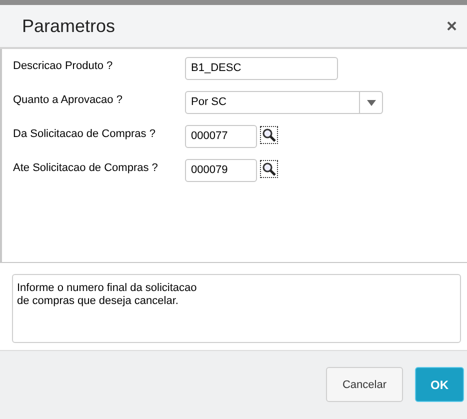 Image resolution: width=467 pixels, height=419 pixels. Describe the element at coordinates (221, 170) in the screenshot. I see `input-field: 000079` at that location.